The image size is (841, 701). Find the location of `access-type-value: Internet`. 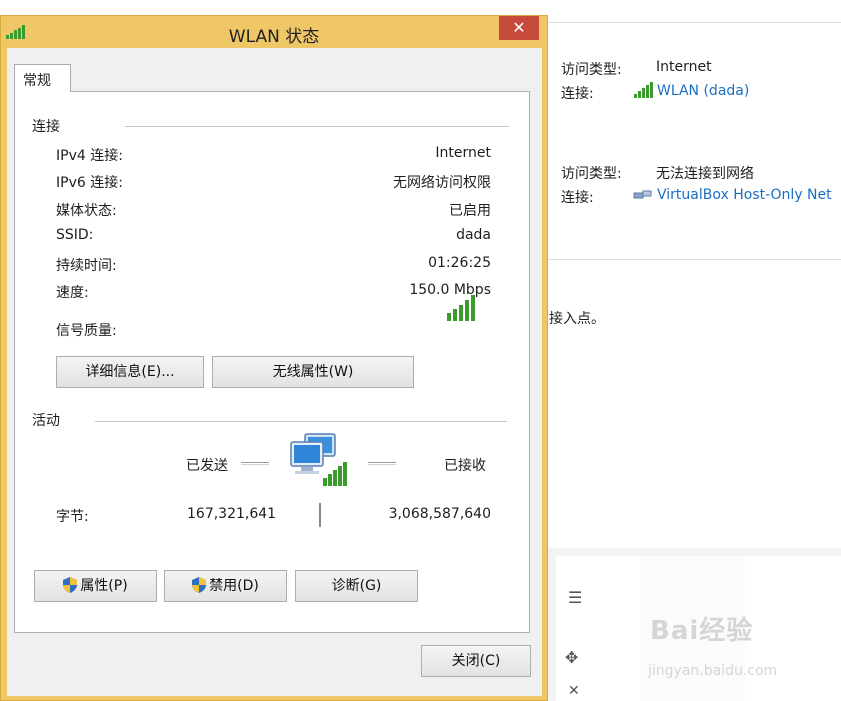

access-type-value: Internet is located at coordinates (684, 67).